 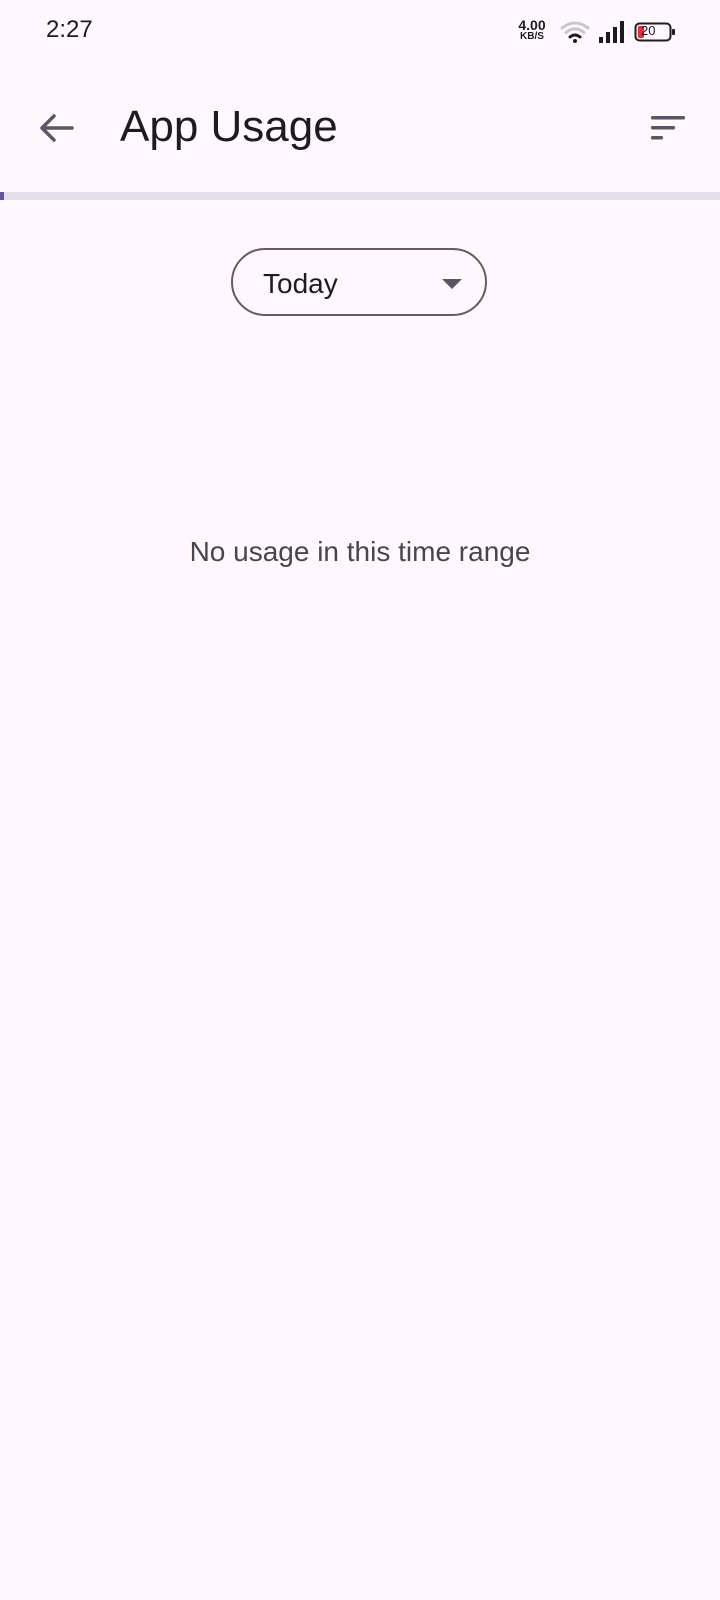 I want to click on status-bar: 2:27 4.00 KB/S 20, so click(x=360, y=32).